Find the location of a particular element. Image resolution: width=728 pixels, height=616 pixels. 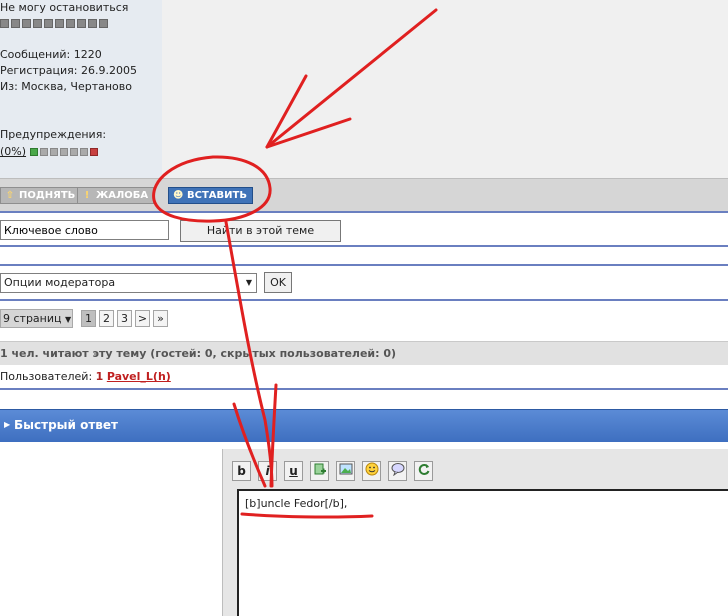

annotation-line-center is located at coordinates (273, 435).